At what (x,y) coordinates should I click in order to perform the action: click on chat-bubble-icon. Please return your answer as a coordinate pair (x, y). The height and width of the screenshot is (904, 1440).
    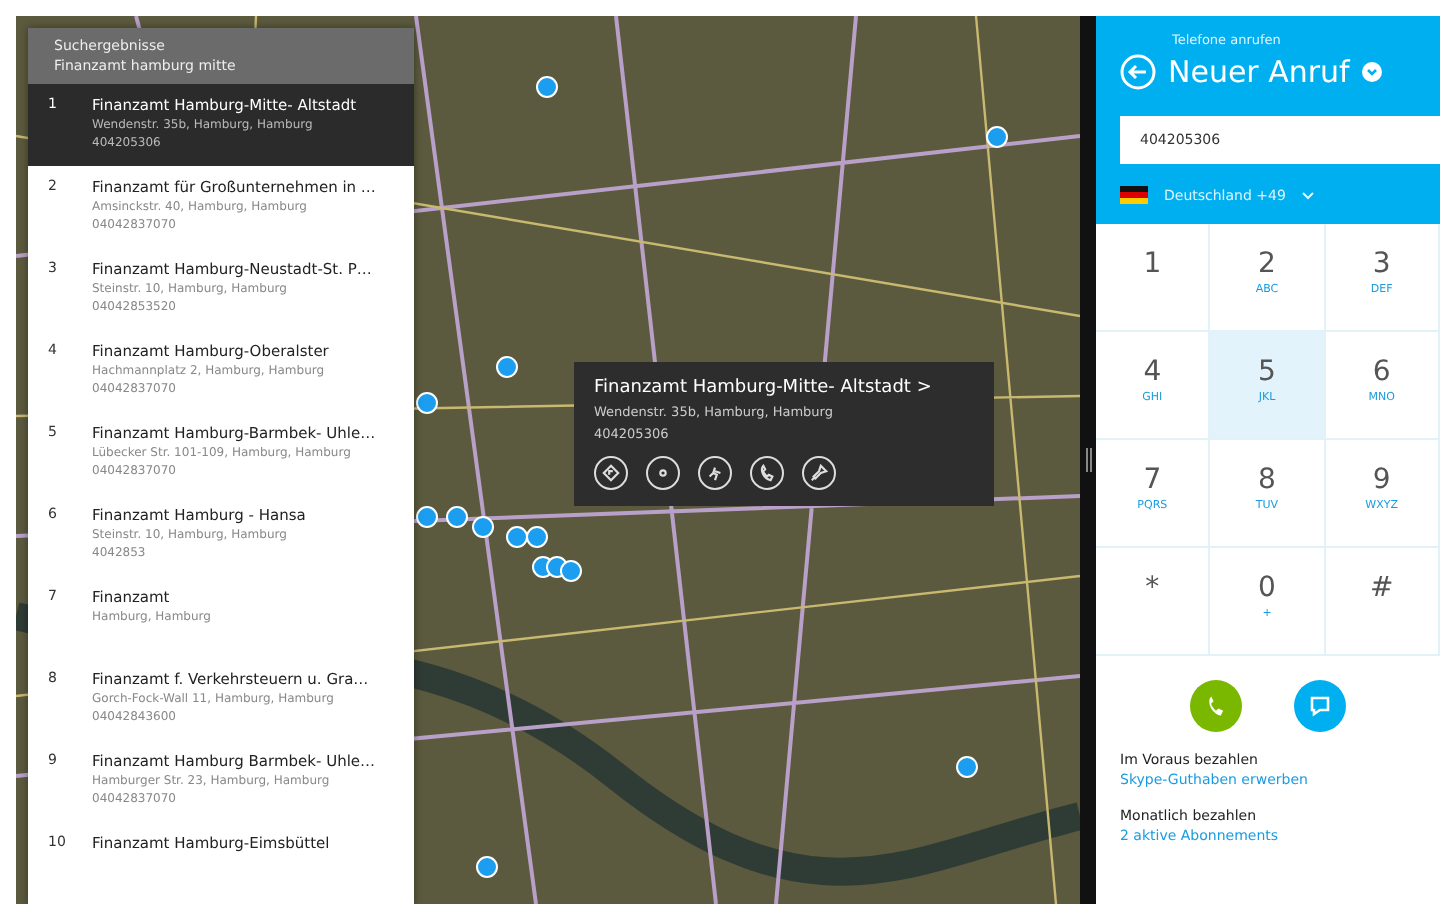
    Looking at the image, I should click on (1320, 706).